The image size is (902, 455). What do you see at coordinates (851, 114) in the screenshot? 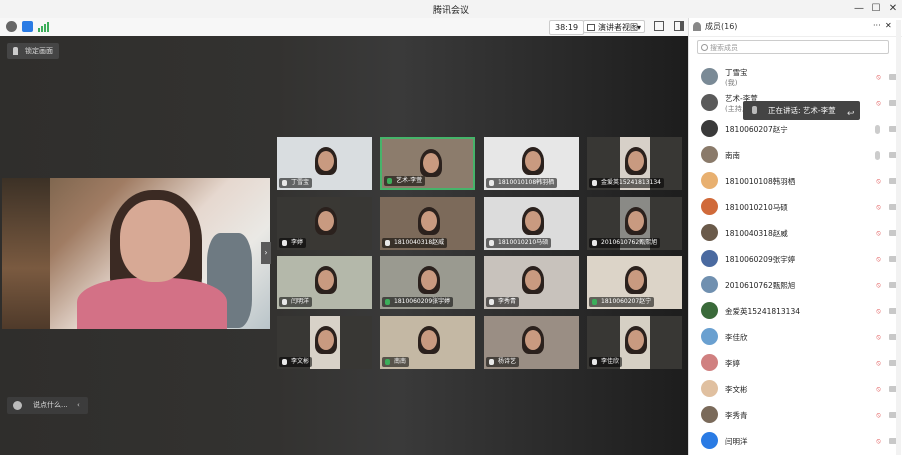
I see `reply-icon: ↩` at bounding box center [851, 114].